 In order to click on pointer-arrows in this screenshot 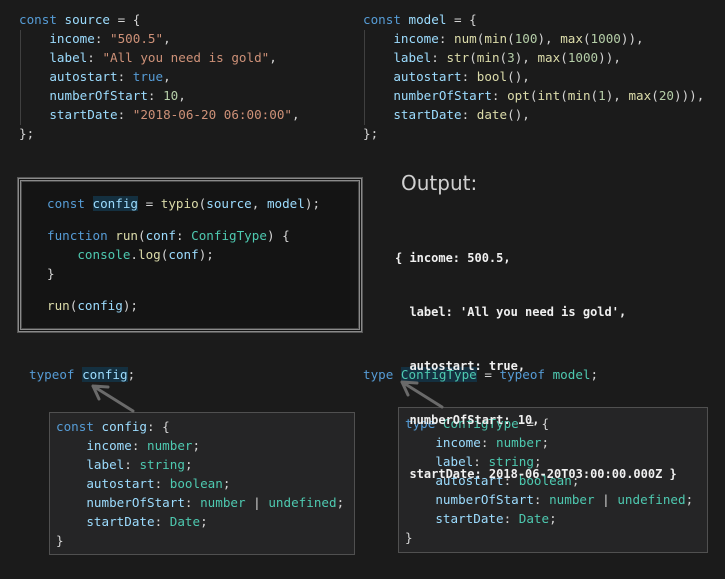, I will do `click(267, 396)`.